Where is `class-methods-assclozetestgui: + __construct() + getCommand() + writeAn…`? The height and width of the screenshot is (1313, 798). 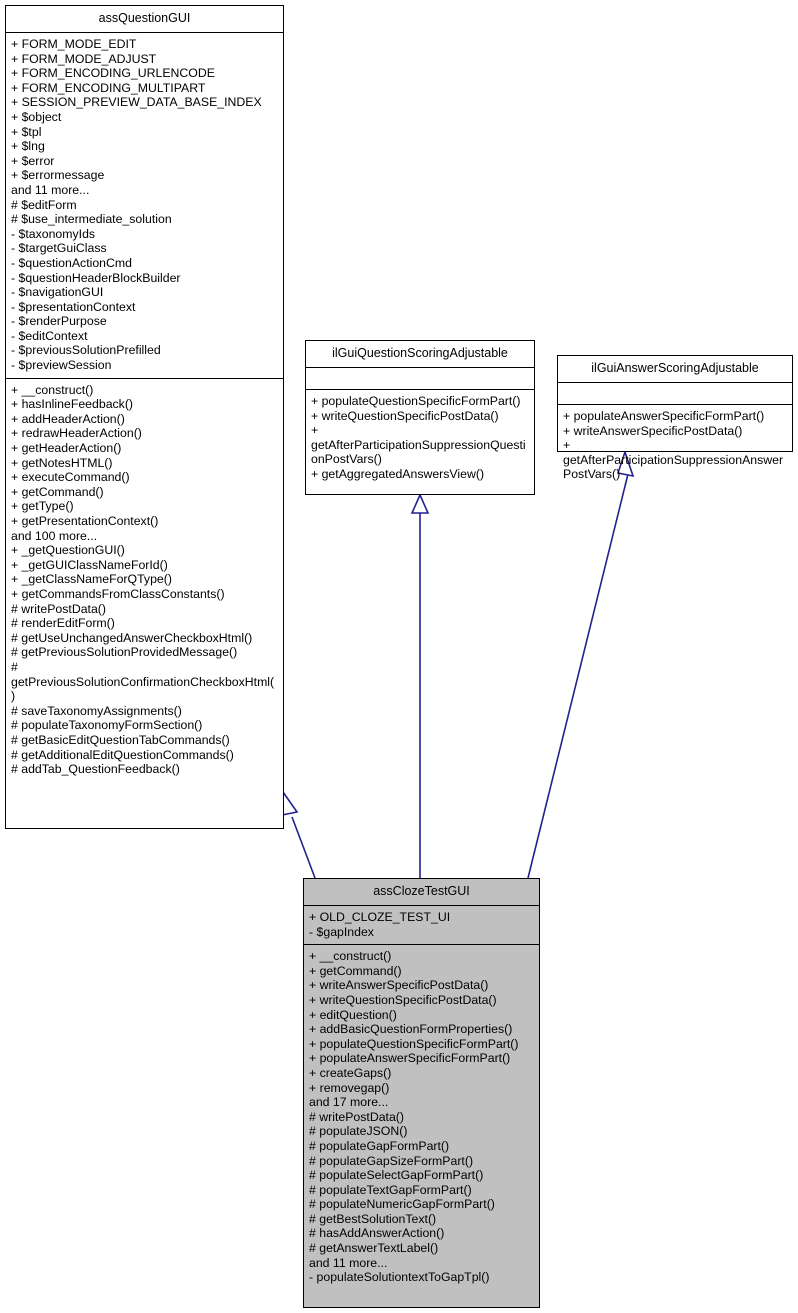
class-methods-assclozetestgui: + __construct() + getCommand() + writeAn… is located at coordinates (421, 1117).